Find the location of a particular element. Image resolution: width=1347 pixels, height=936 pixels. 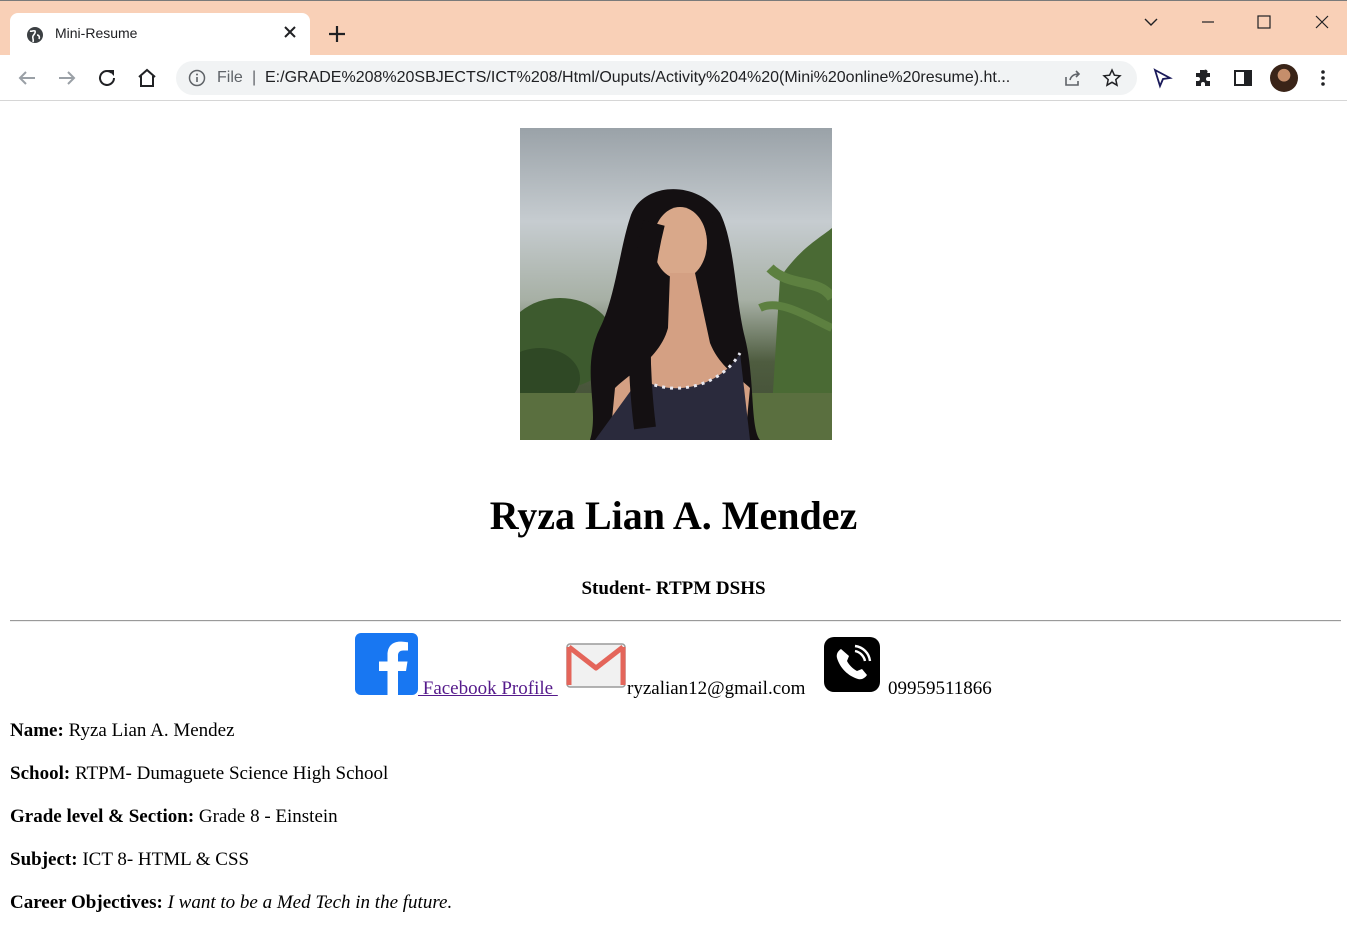

profile-photo-graphic is located at coordinates (676, 314).